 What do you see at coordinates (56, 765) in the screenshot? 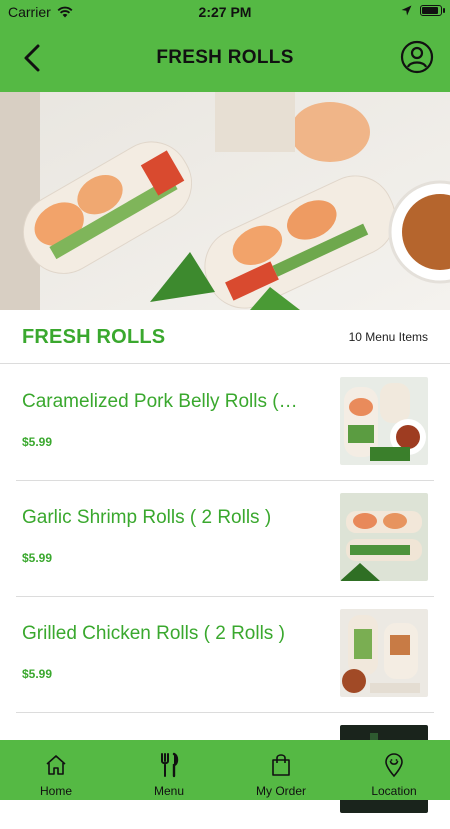
I see `home-icon` at bounding box center [56, 765].